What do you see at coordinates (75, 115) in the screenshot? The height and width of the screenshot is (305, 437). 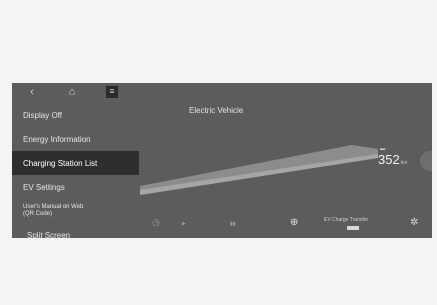 I see `menu-item-display-off: Display Off` at bounding box center [75, 115].